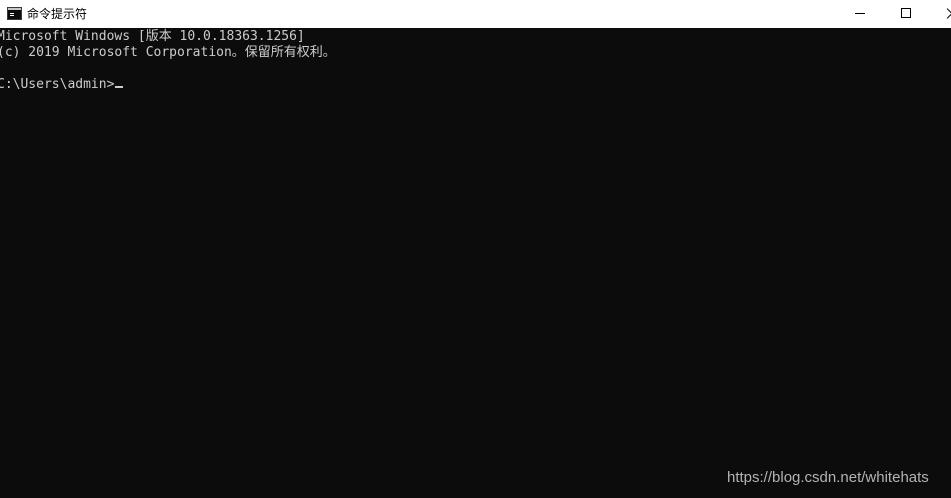 Image resolution: width=951 pixels, height=498 pixels. I want to click on console-line-version: Microsoft Windows [版本 10.0.18363.1256], so click(152, 36).